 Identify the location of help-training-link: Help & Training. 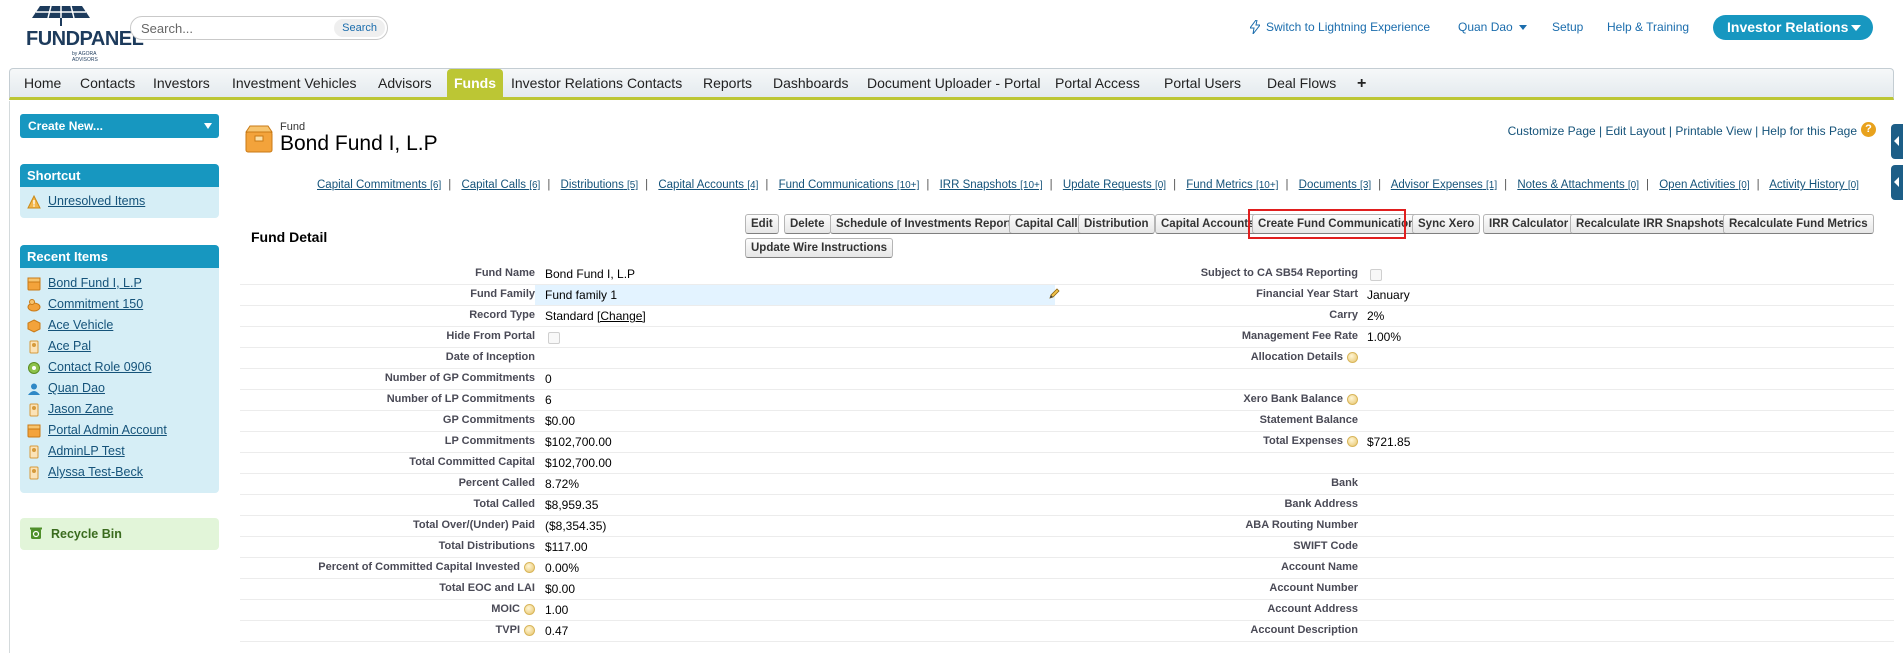
(1648, 27).